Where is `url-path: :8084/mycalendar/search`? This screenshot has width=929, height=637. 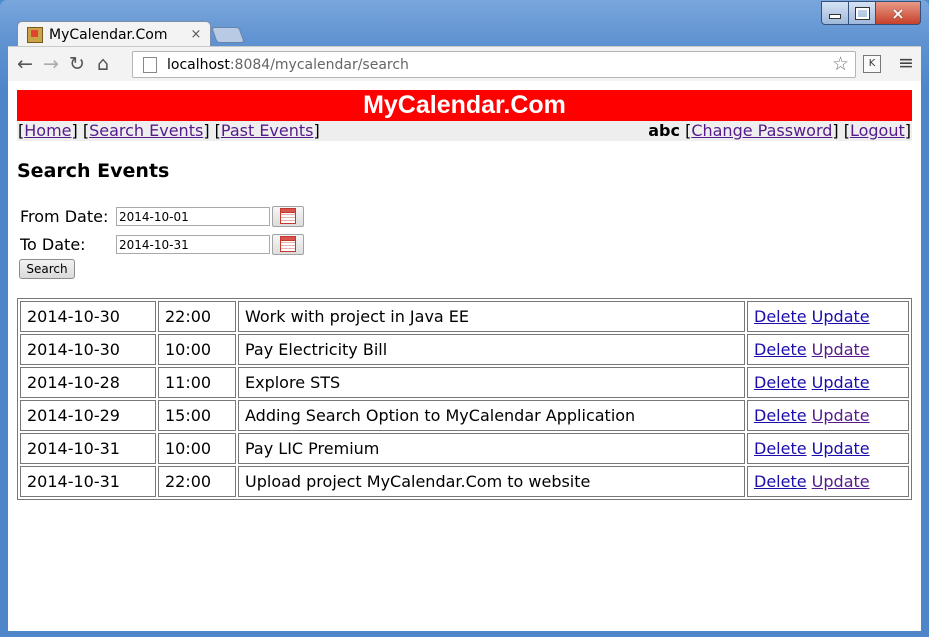
url-path: :8084/mycalendar/search is located at coordinates (319, 64).